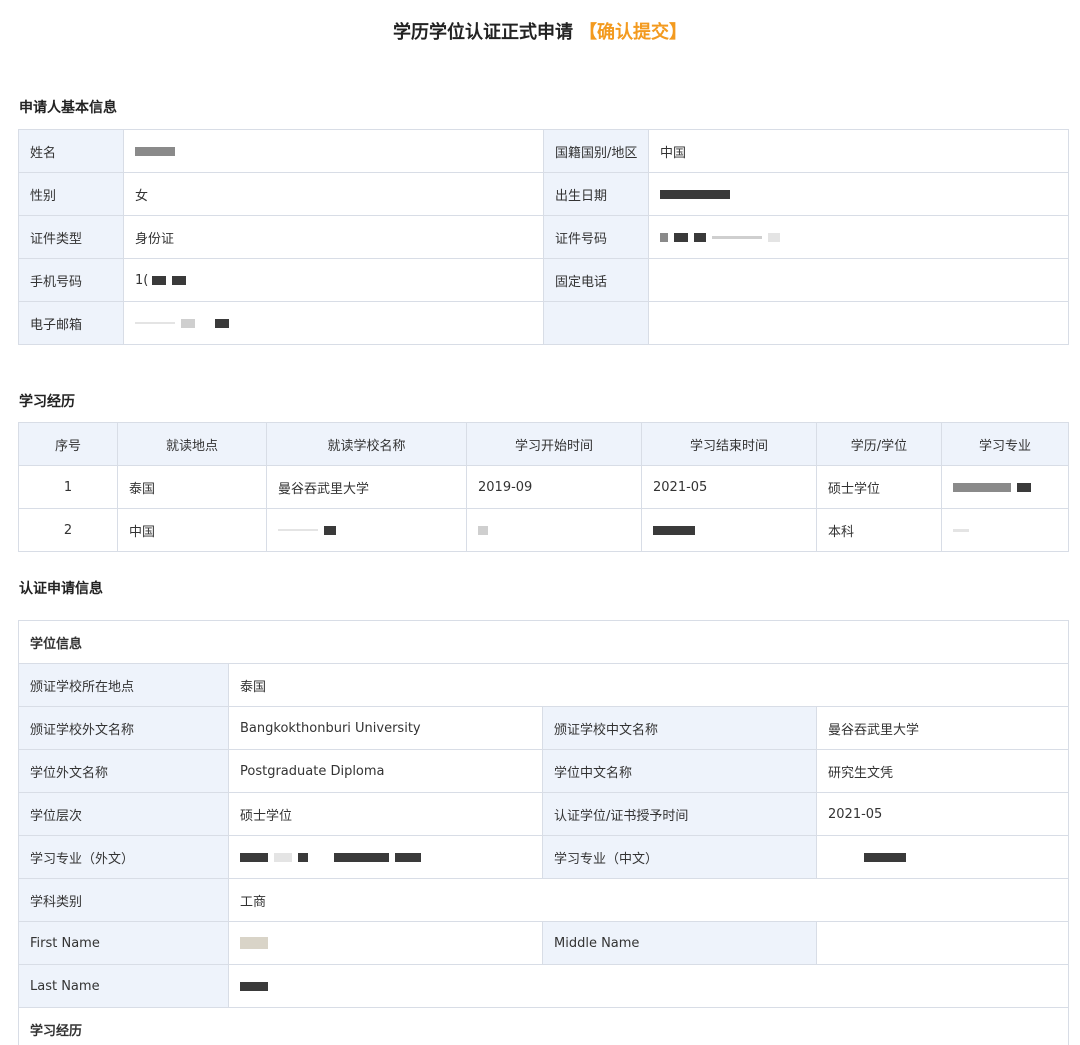 The image size is (1080, 1045). What do you see at coordinates (123, 986) in the screenshot?
I see `last-name-label: Last Name` at bounding box center [123, 986].